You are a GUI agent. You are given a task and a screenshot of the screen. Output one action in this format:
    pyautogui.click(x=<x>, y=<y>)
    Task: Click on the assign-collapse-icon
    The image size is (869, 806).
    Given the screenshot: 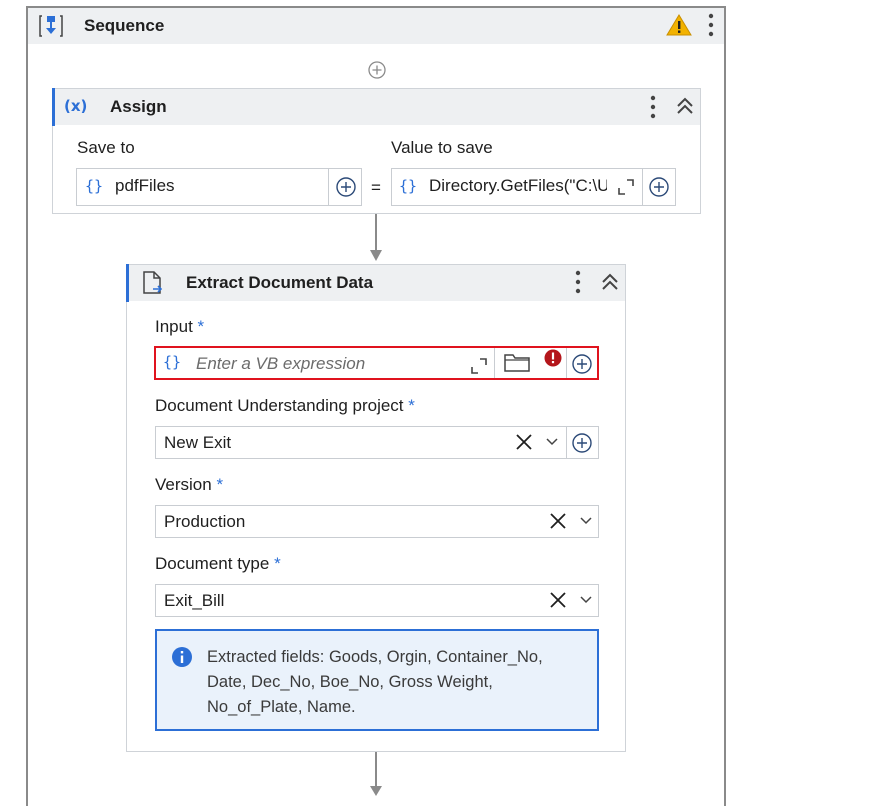 What is the action you would take?
    pyautogui.click(x=685, y=106)
    